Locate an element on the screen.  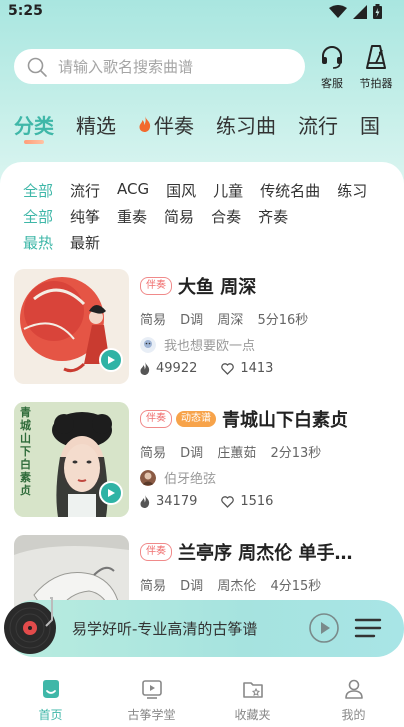
filter-type-all: 全部 is located at coordinates (38, 216).